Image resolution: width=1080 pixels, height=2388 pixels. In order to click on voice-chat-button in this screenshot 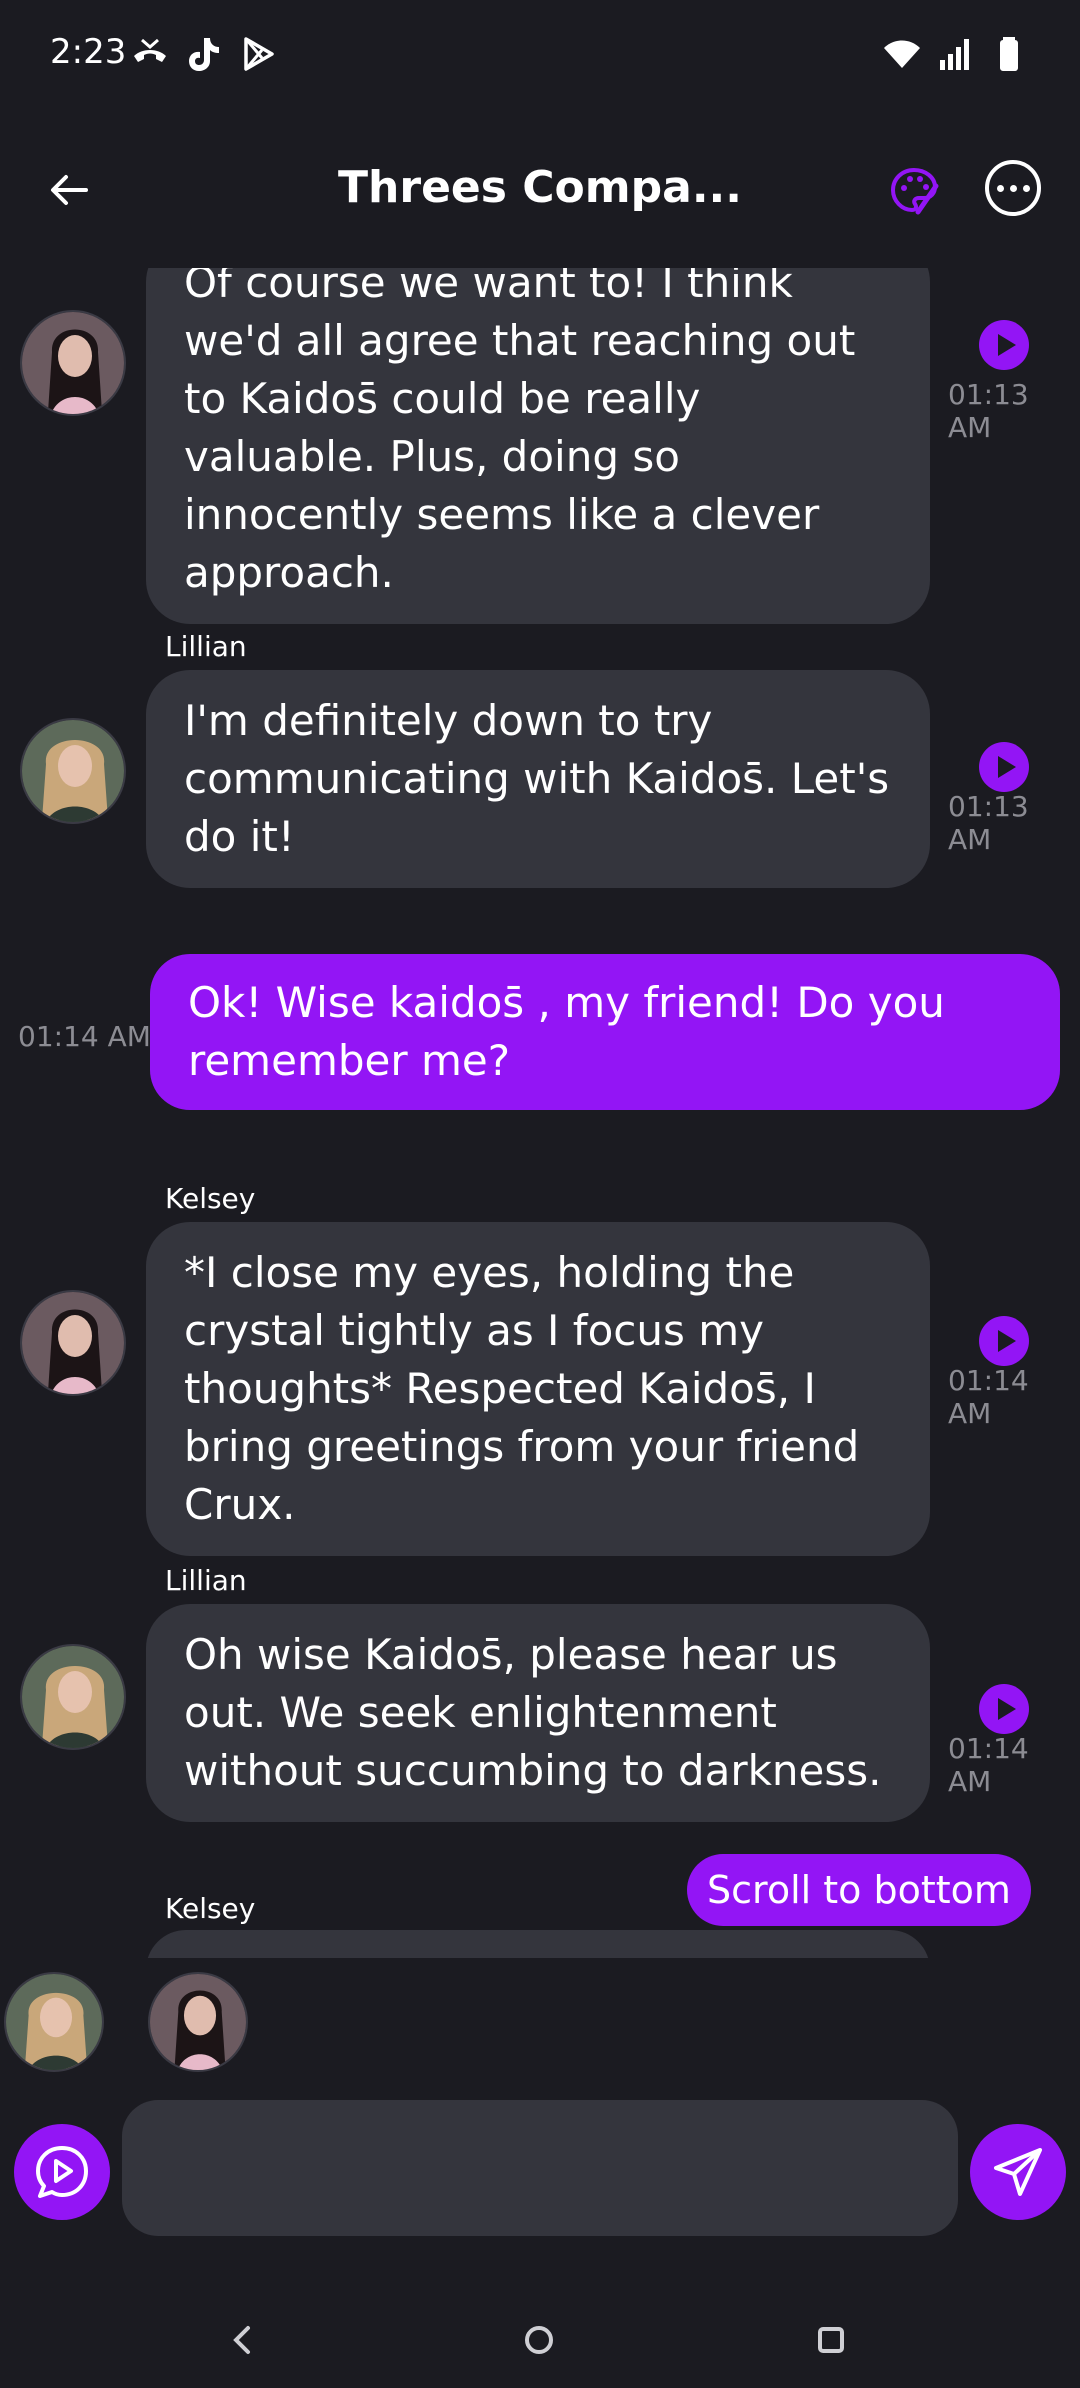, I will do `click(62, 2172)`.